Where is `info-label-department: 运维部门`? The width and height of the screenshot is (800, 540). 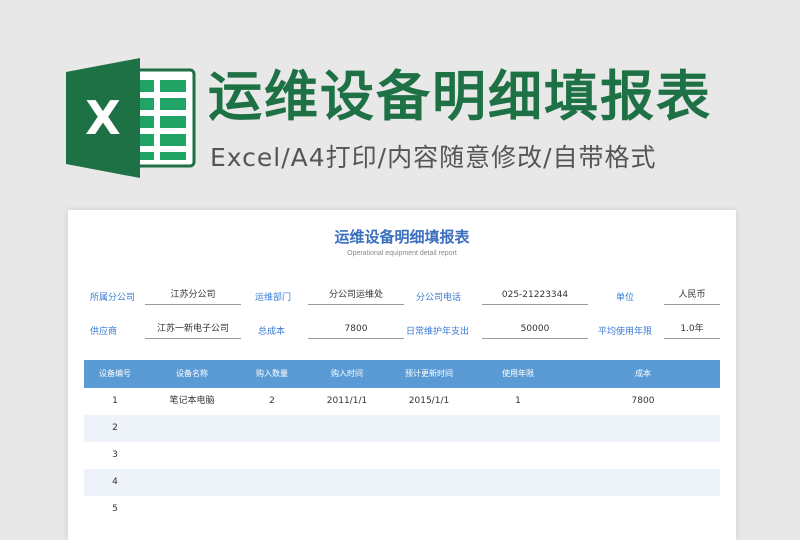 info-label-department: 运维部门 is located at coordinates (273, 298).